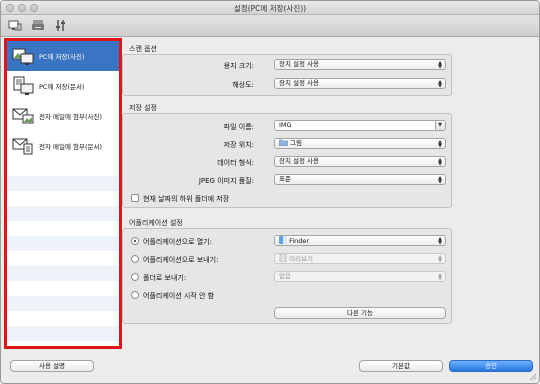  Describe the element at coordinates (226, 181) in the screenshot. I see `jpeg-quality-label: JPEG 이미지 품질:` at that location.